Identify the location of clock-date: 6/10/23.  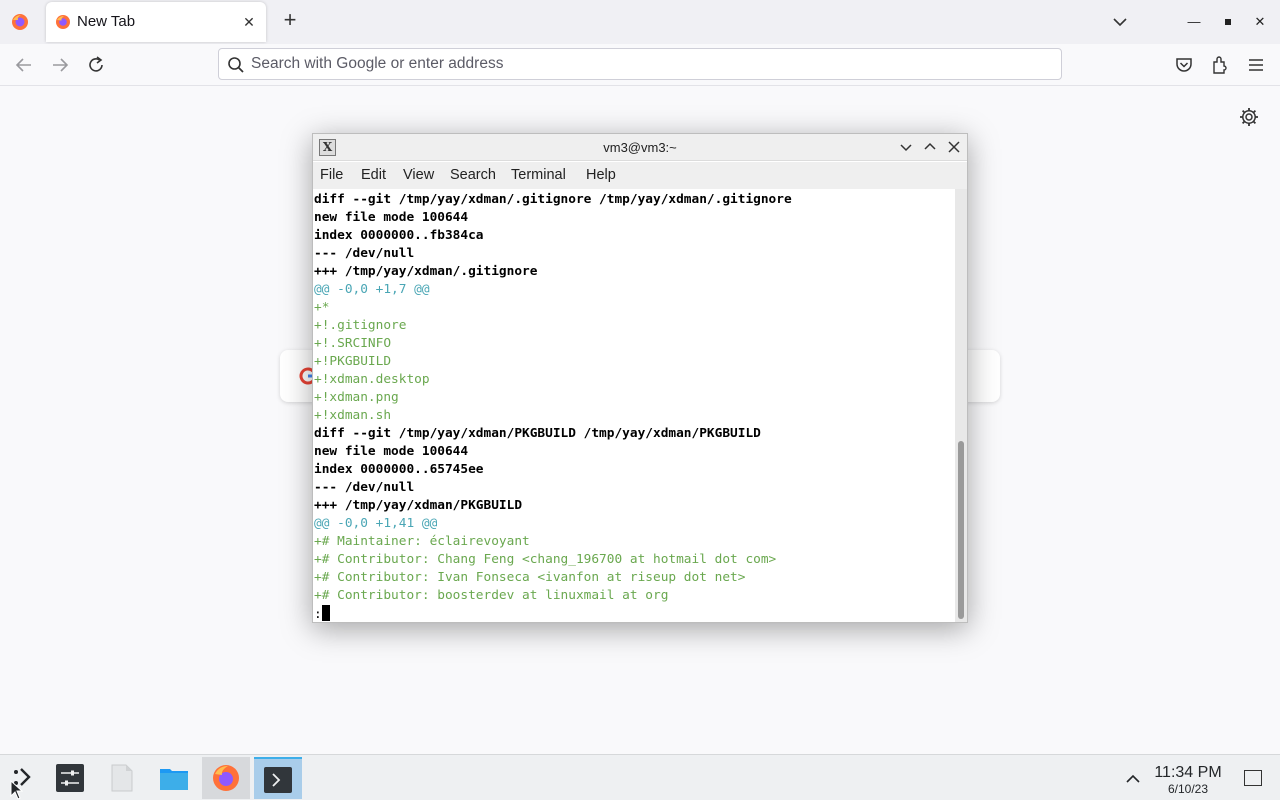
(1188, 789).